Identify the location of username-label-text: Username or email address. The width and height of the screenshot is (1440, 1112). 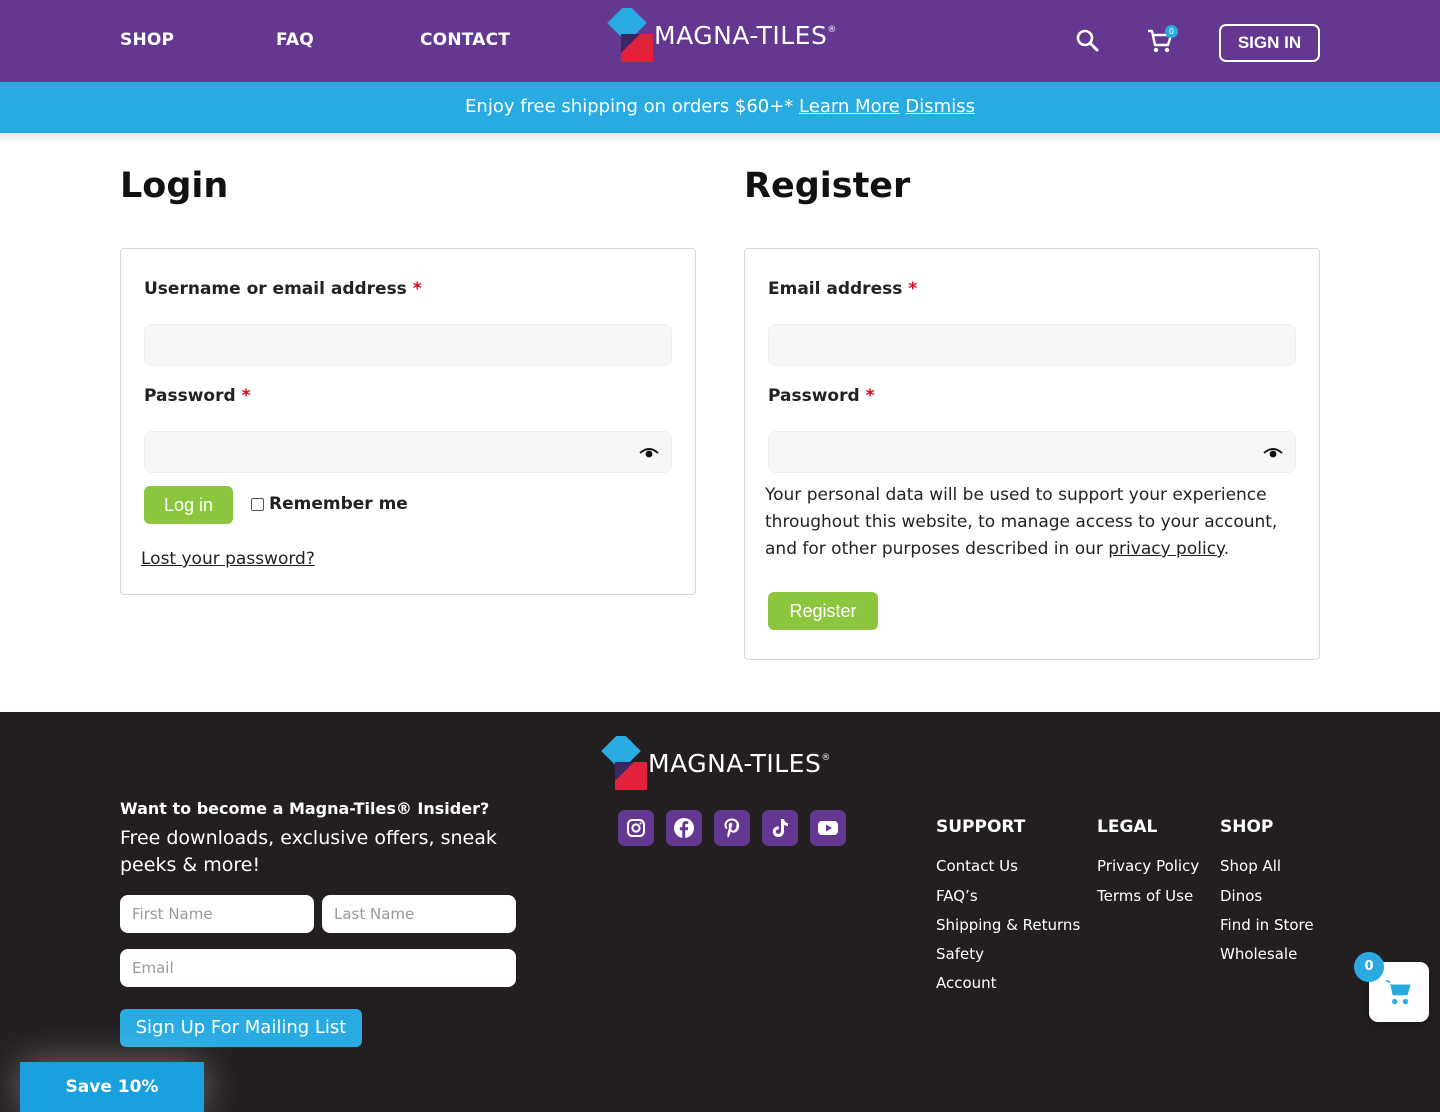
(275, 289).